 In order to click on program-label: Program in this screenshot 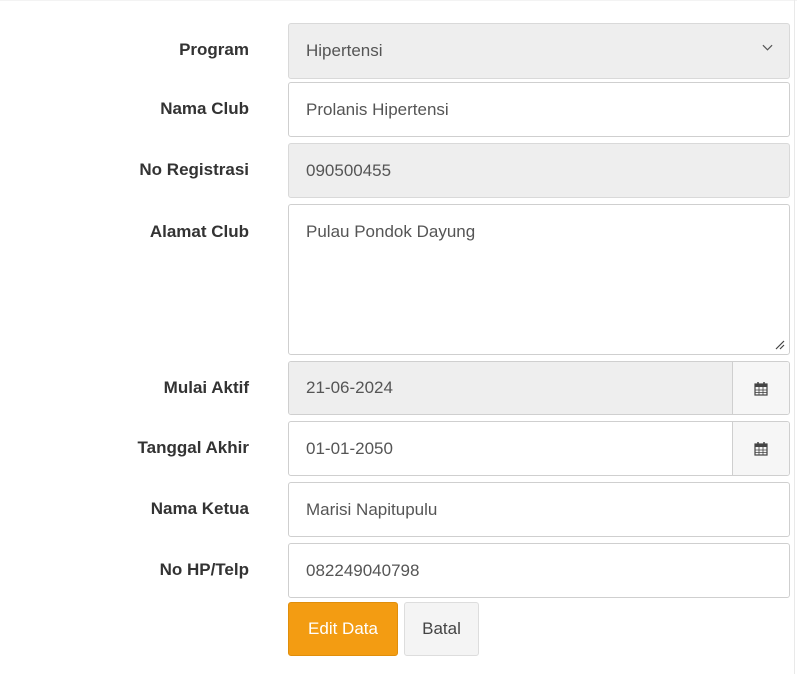, I will do `click(214, 49)`.